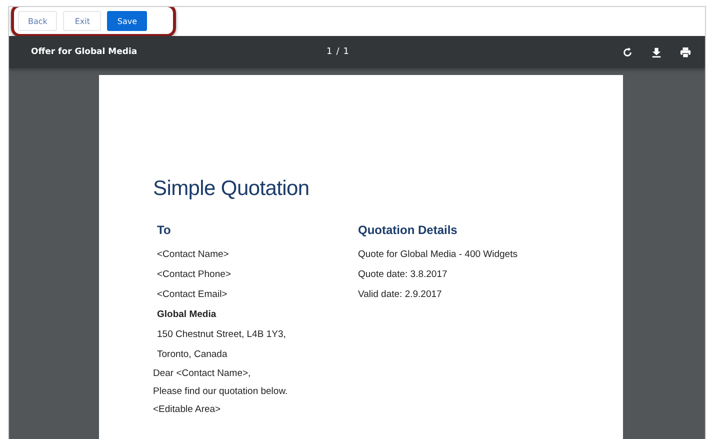 The height and width of the screenshot is (439, 714). What do you see at coordinates (187, 315) in the screenshot?
I see `company-name: Global Media` at bounding box center [187, 315].